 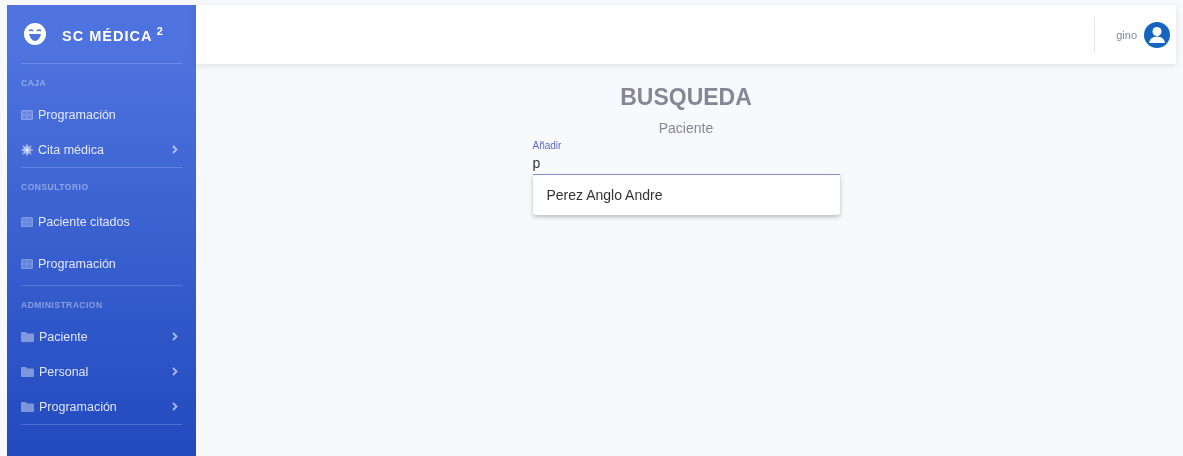 I want to click on sidebar-item: Paciente citados, so click(x=101, y=222).